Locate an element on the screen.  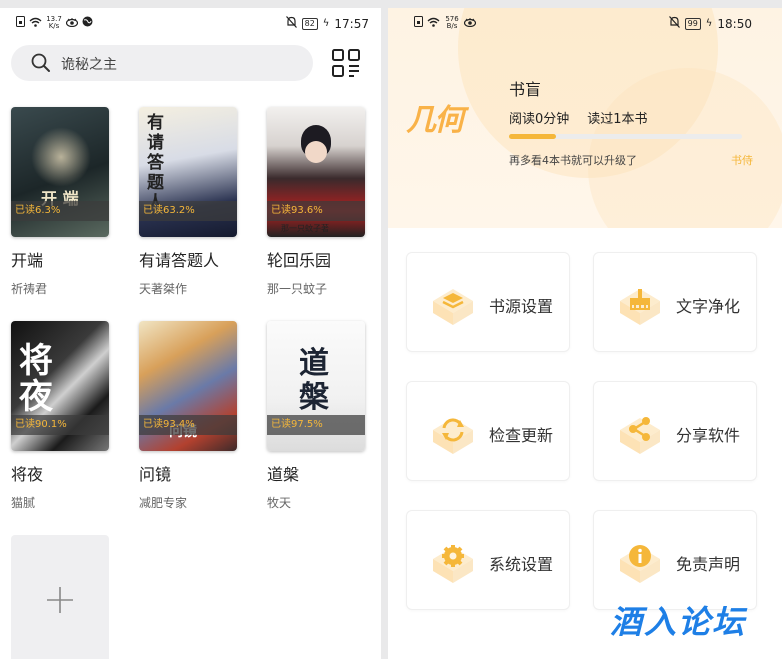
battery-level: 82 is located at coordinates (309, 23).